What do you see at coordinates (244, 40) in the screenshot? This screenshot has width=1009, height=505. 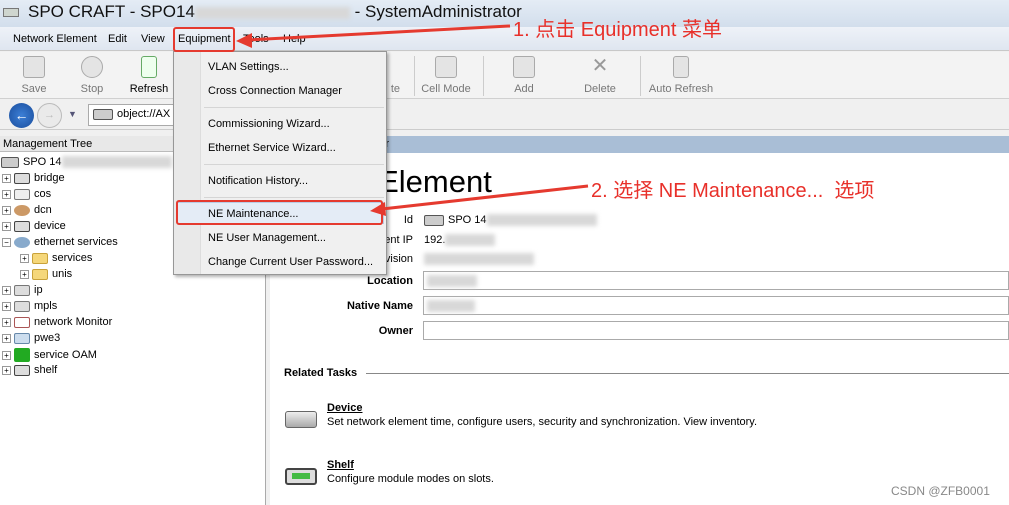 I see `arrowhead-1-icon` at bounding box center [244, 40].